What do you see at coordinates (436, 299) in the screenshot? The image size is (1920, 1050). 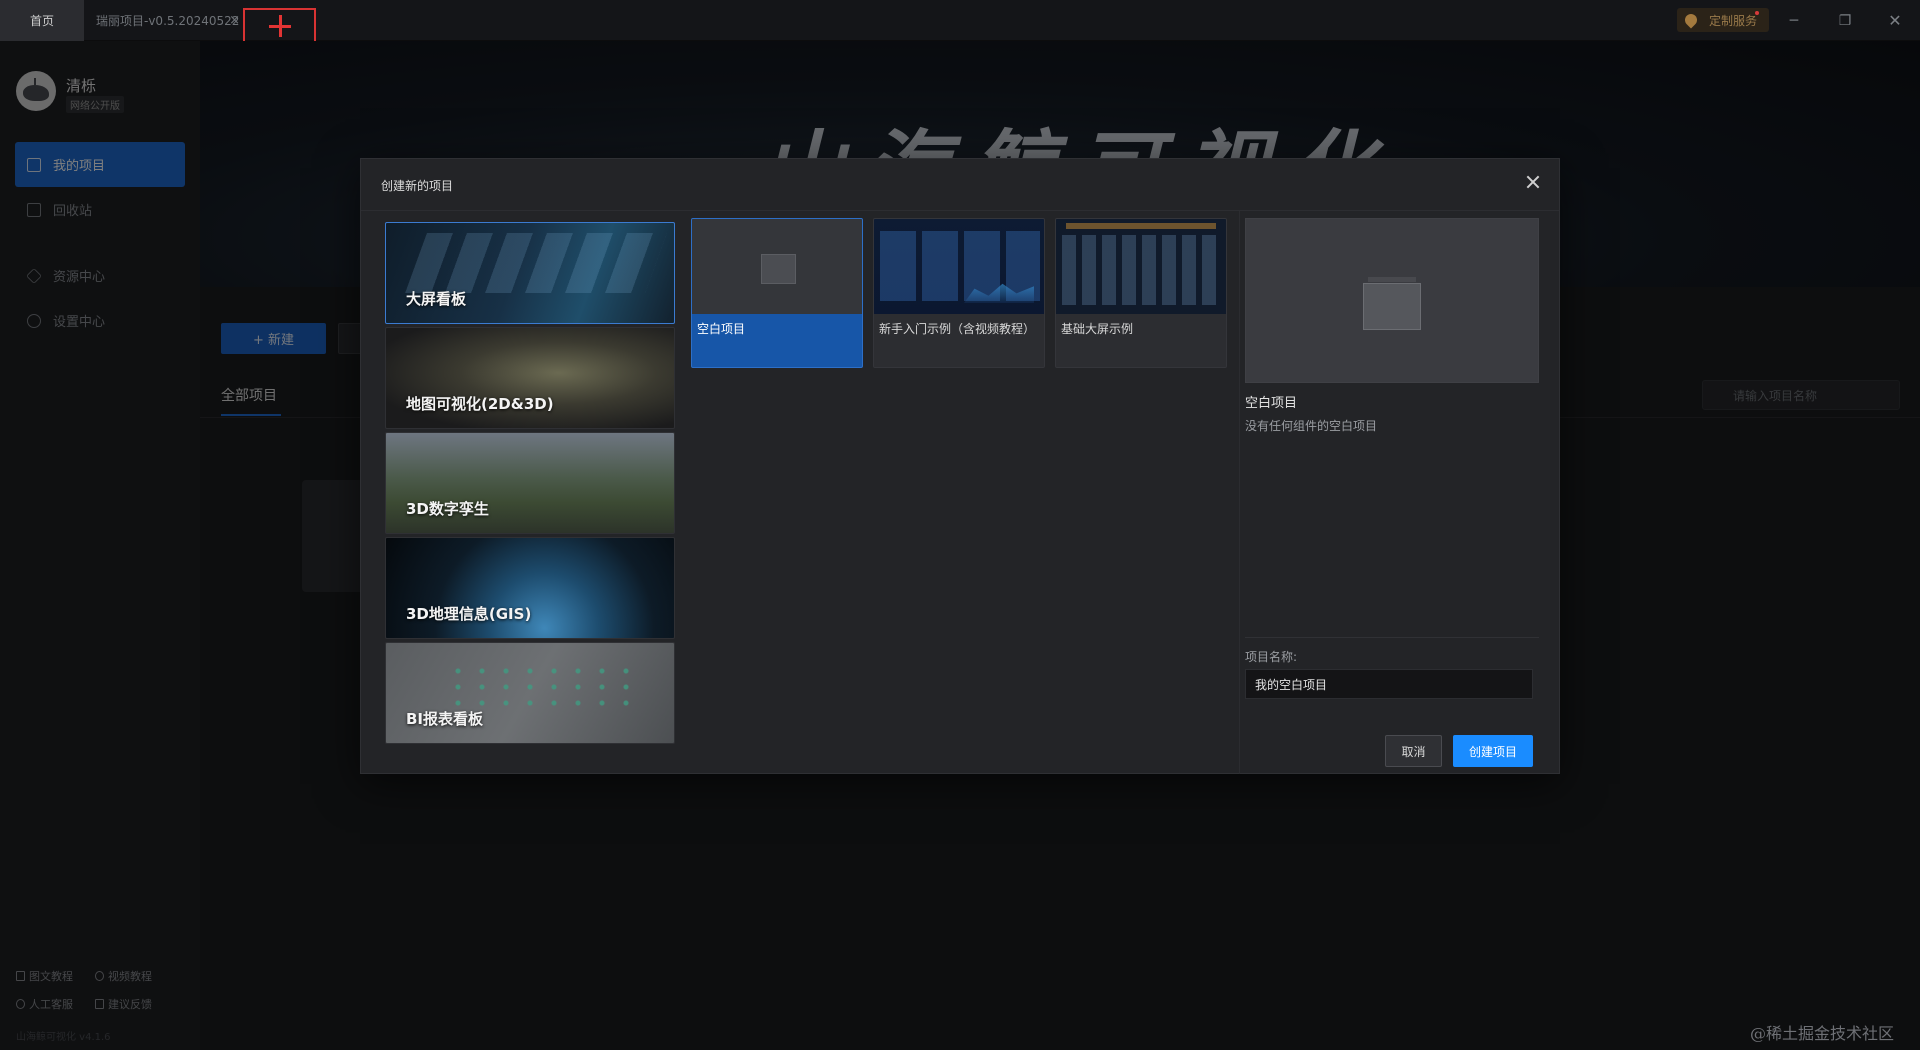 I see `category-label: 大屏看板` at bounding box center [436, 299].